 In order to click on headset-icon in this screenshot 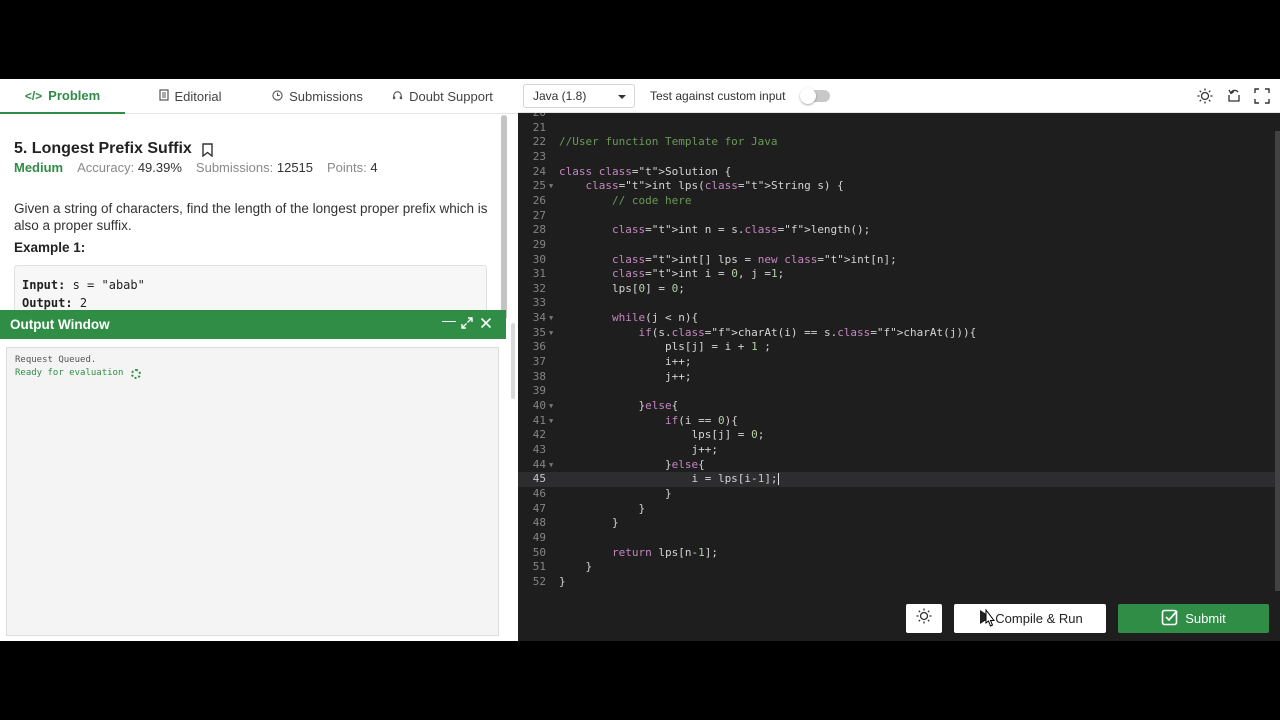, I will do `click(397, 97)`.